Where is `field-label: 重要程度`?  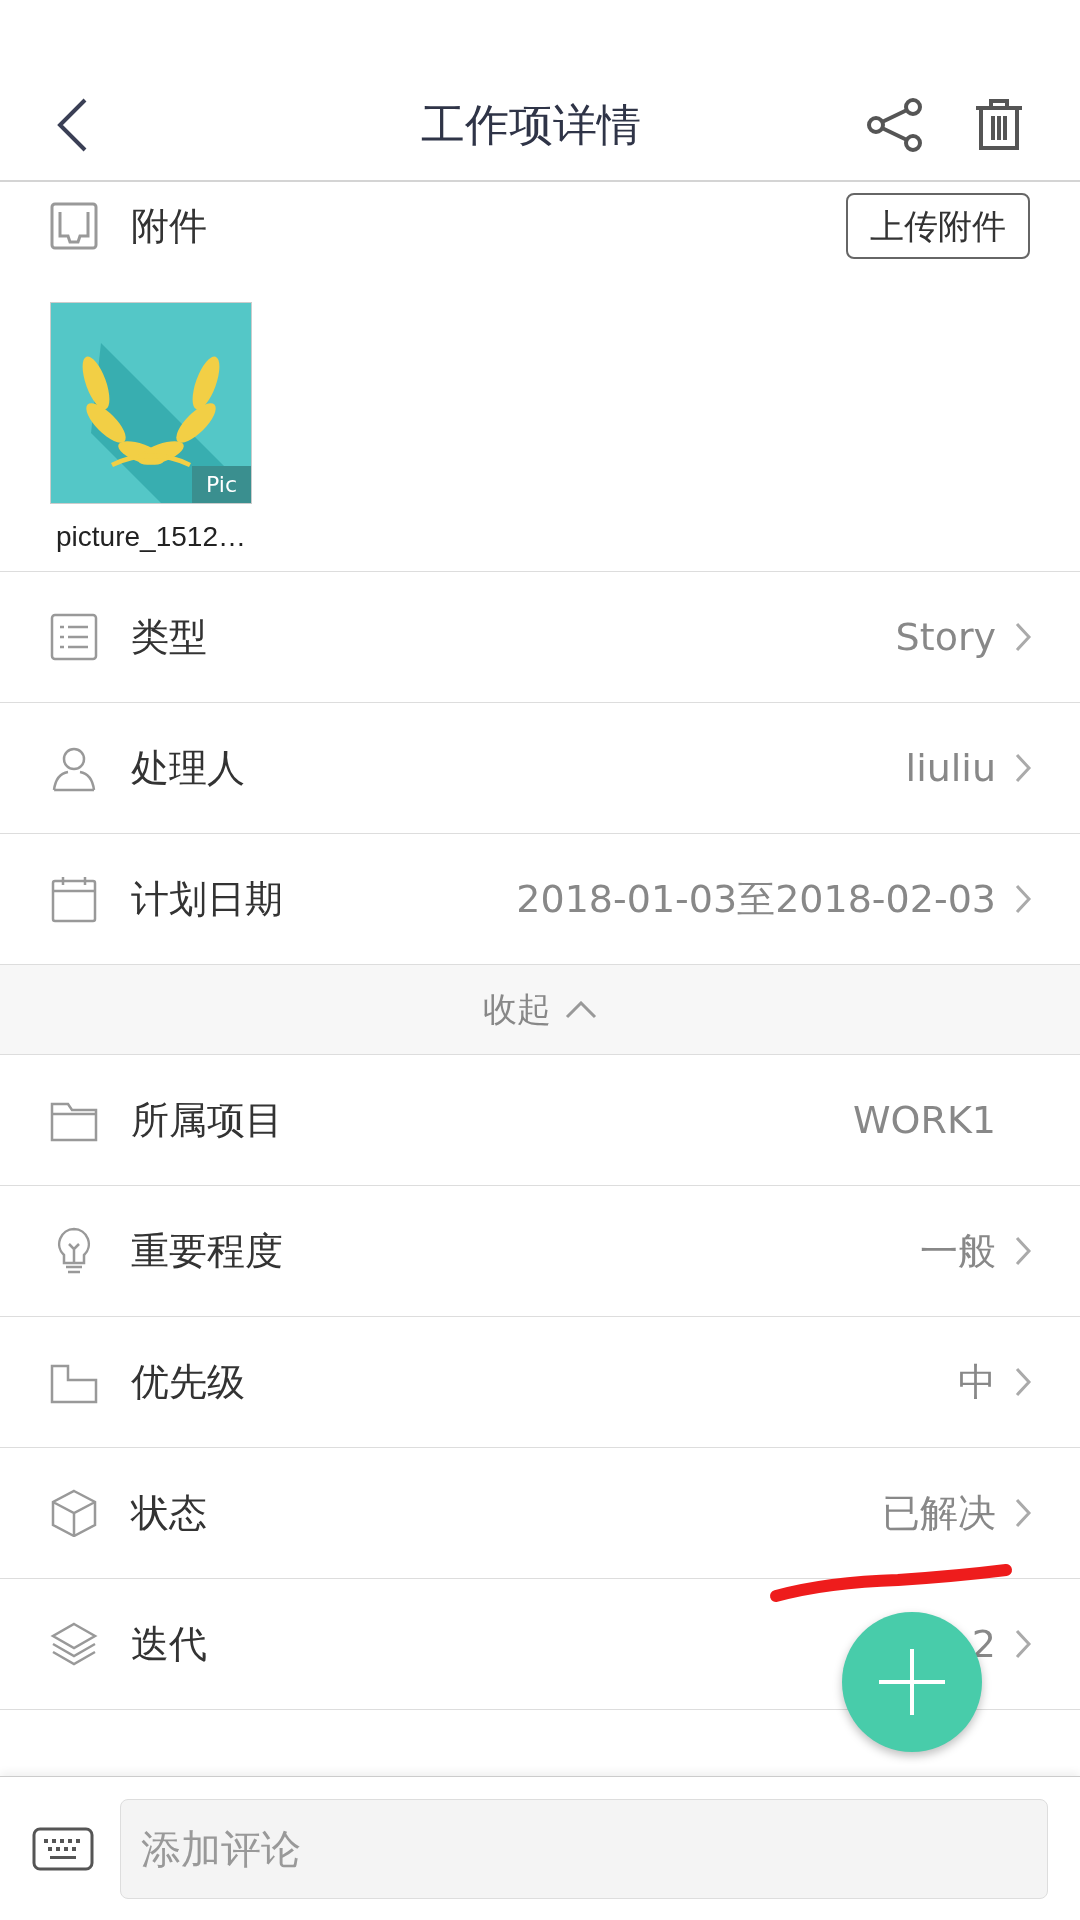
field-label: 重要程度 is located at coordinates (207, 1251).